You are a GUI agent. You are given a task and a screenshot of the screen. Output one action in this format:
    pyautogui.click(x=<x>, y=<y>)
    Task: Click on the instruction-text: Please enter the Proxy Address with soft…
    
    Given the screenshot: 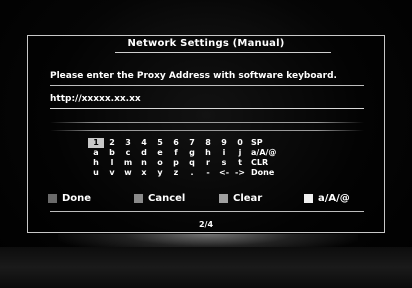 What is the action you would take?
    pyautogui.click(x=193, y=76)
    